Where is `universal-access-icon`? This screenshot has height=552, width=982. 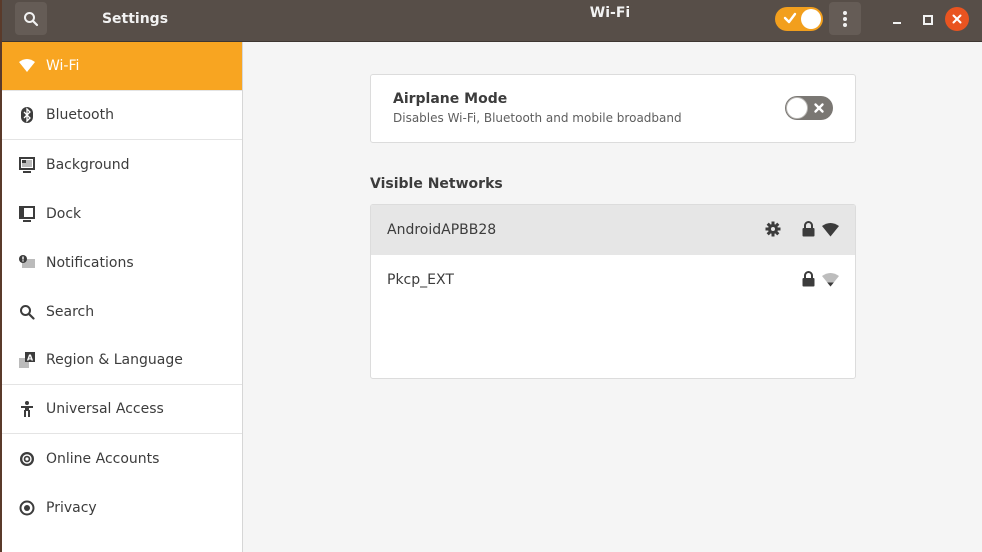 universal-access-icon is located at coordinates (27, 409).